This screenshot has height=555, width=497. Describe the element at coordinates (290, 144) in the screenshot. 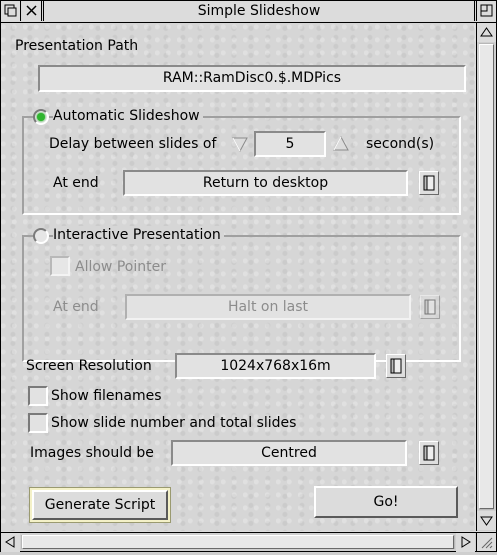

I see `delay-field: 5` at that location.